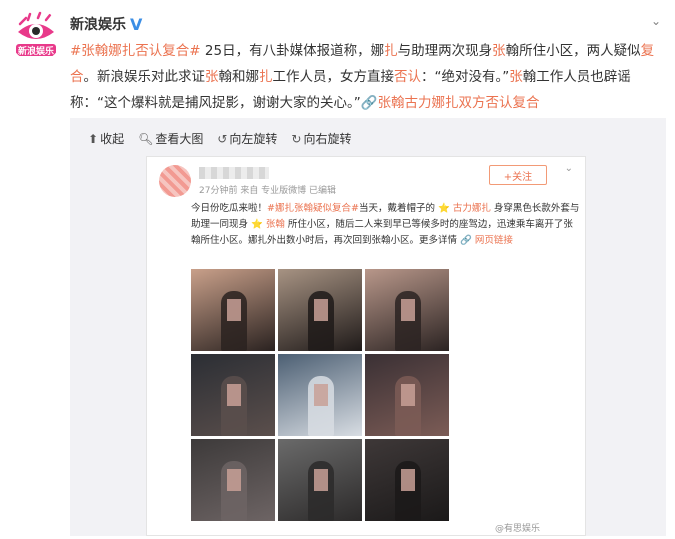 This screenshot has width=675, height=539. What do you see at coordinates (268, 224) in the screenshot?
I see `inner-text-segment: ⭐ 张翰` at bounding box center [268, 224].